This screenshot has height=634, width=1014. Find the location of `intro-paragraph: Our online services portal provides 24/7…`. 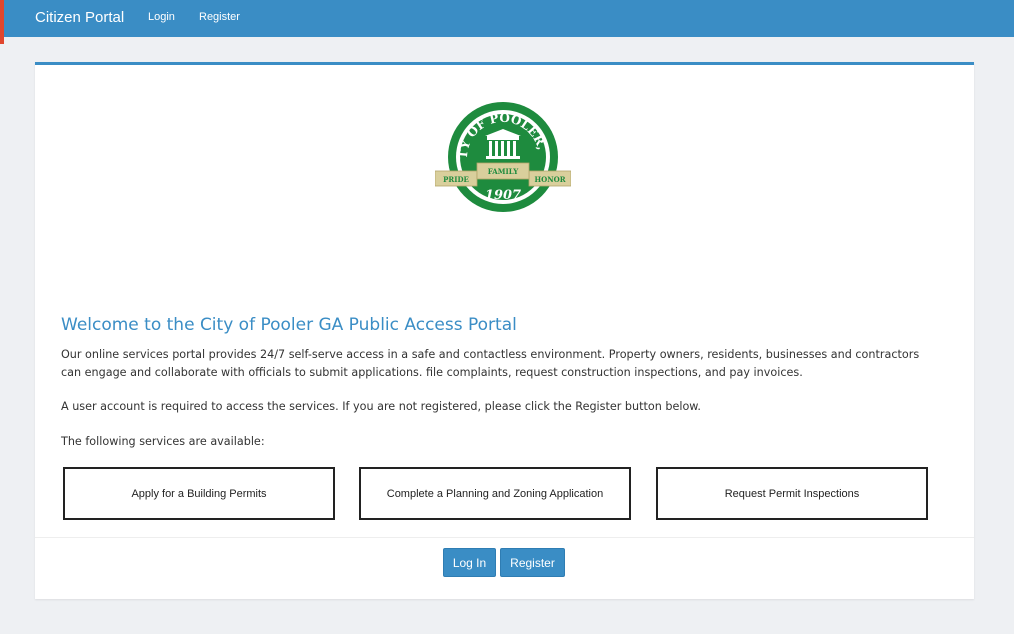

intro-paragraph: Our online services portal provides 24/7… is located at coordinates (511, 364).